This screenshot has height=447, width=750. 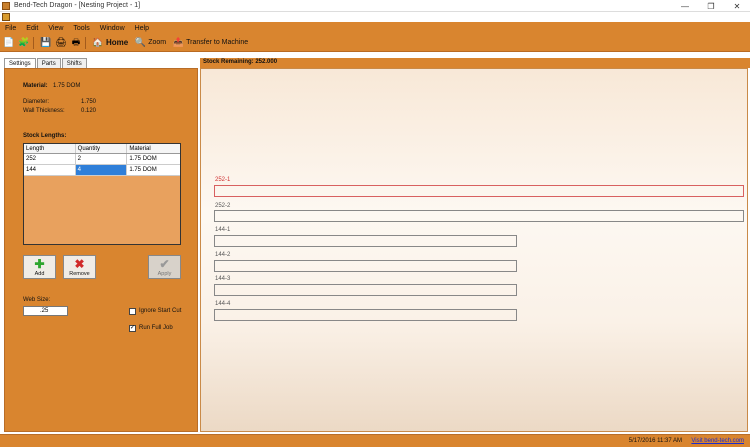 I want to click on wall-thickness-value: 0.120, so click(x=89, y=111).